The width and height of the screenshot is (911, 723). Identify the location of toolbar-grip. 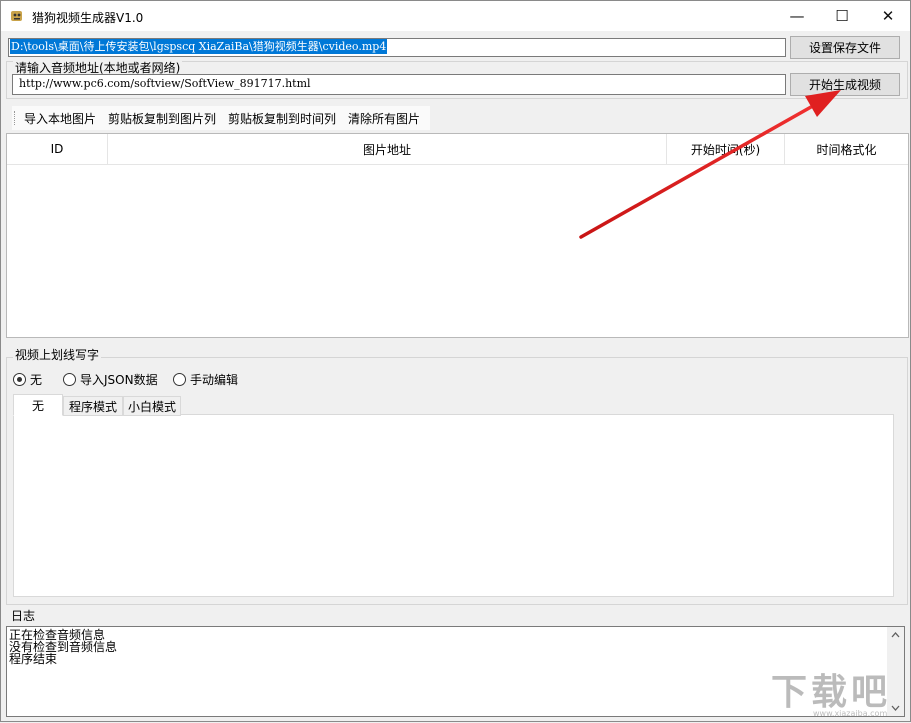
(15, 118).